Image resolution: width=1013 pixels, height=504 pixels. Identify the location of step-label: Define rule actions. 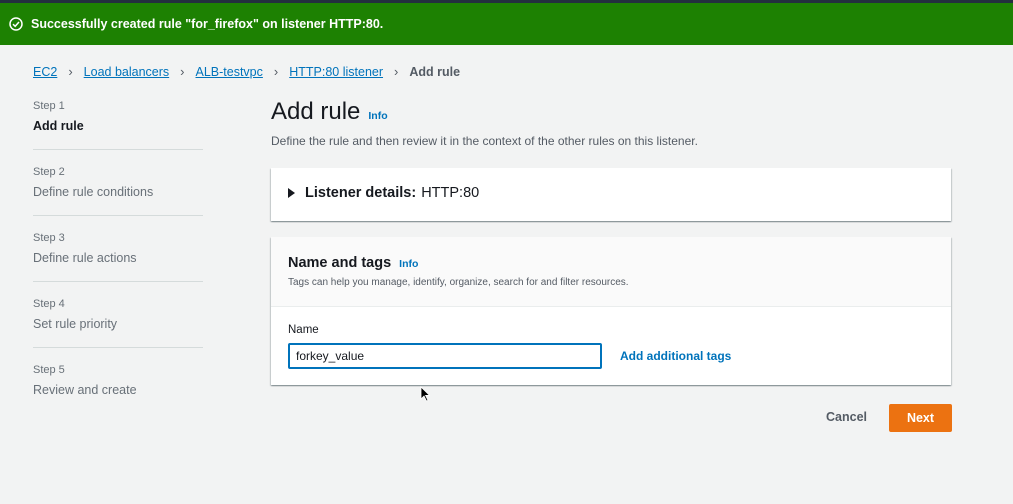
(85, 258).